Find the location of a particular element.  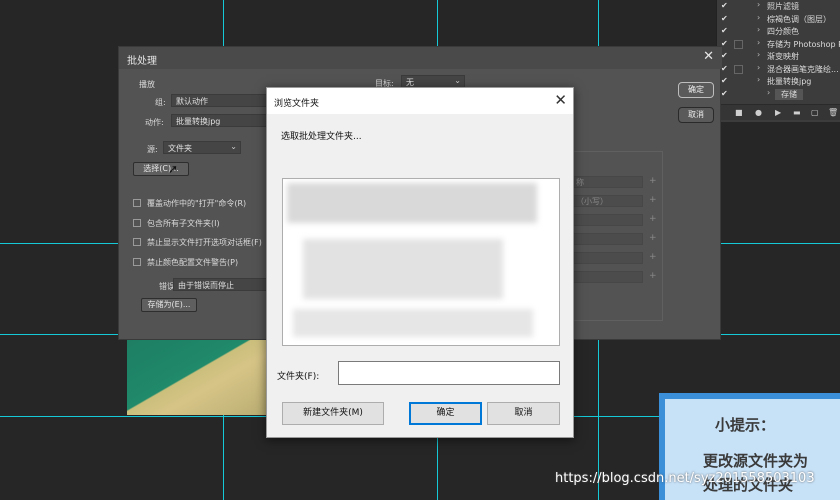

option-label: 包含所有子文件夹(I) is located at coordinates (183, 223).